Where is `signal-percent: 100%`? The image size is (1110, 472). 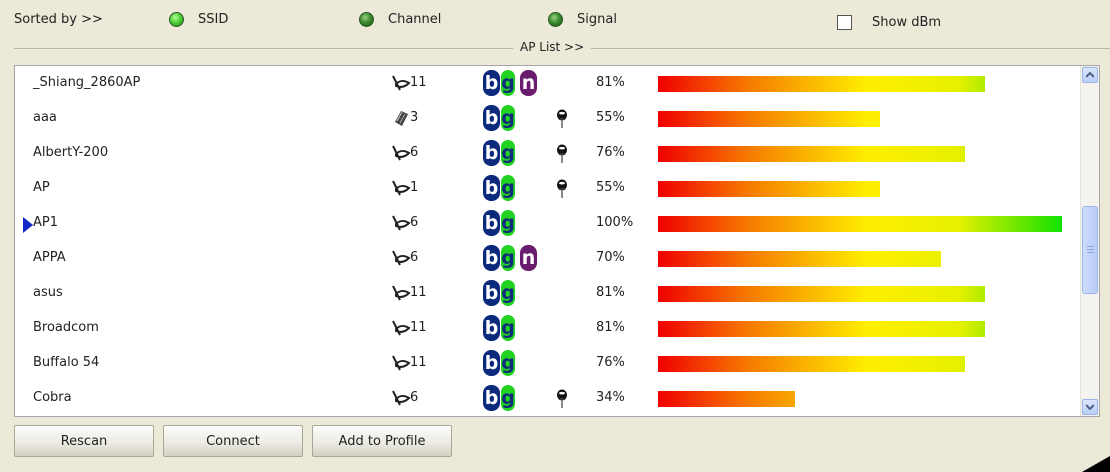
signal-percent: 100% is located at coordinates (615, 222).